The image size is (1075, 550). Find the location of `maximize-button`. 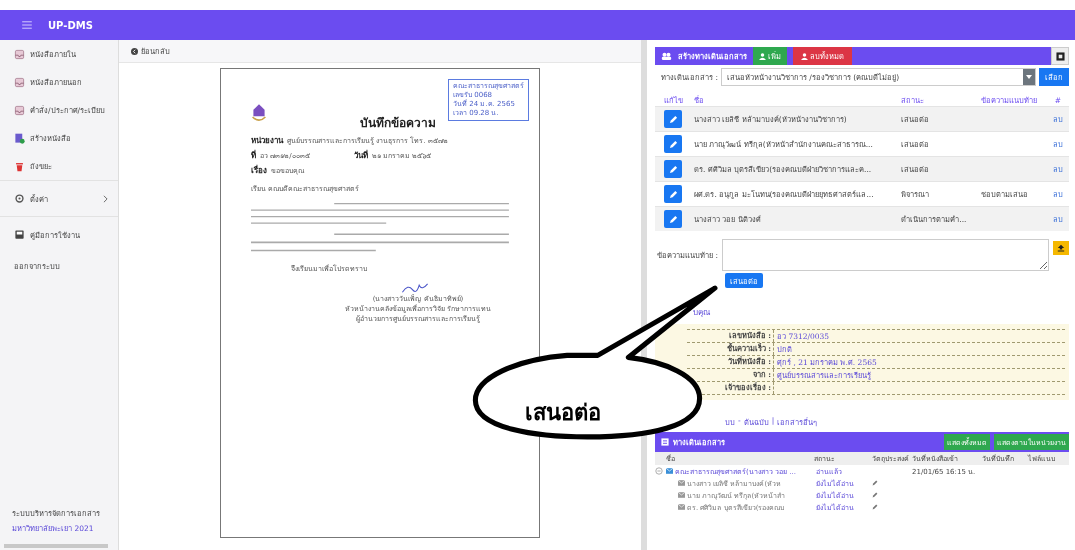

maximize-button is located at coordinates (1060, 56).